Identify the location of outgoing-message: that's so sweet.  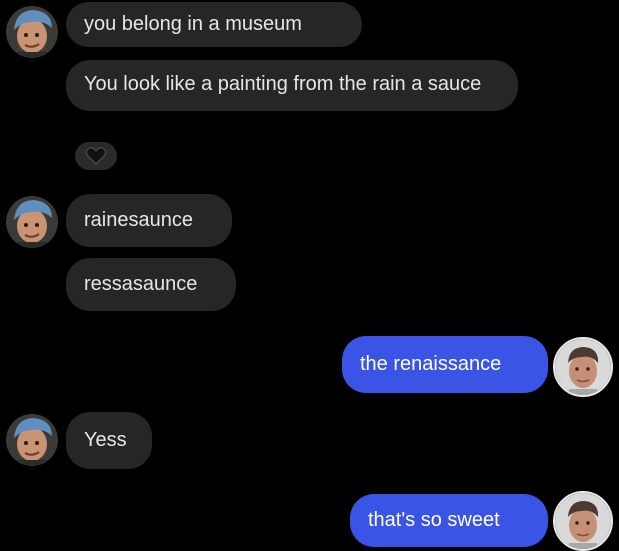
(449, 520).